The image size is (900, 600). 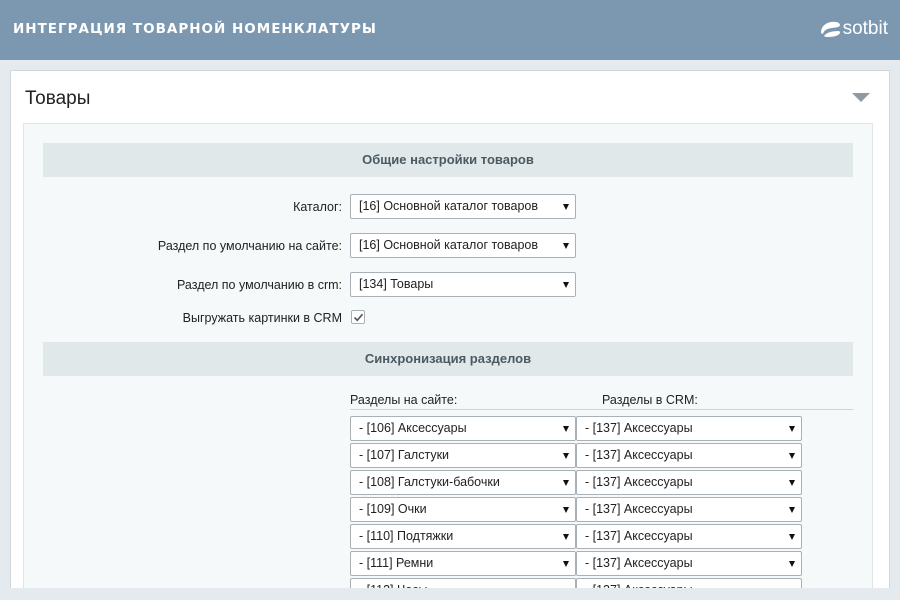 I want to click on site-section-select-value: - [109] Очки, so click(x=393, y=509).